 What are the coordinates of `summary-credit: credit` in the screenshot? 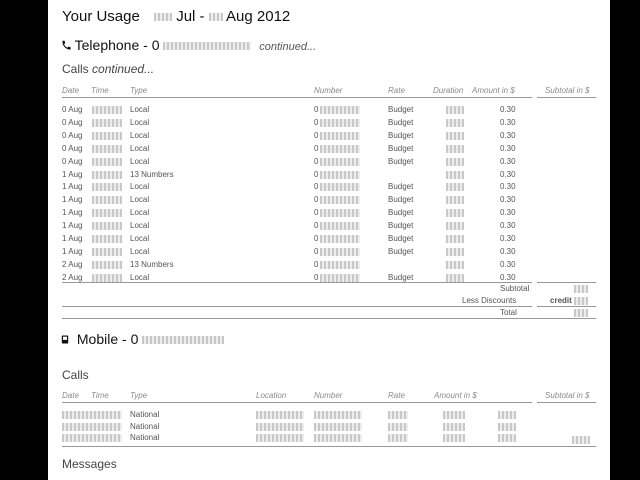 It's located at (561, 300).